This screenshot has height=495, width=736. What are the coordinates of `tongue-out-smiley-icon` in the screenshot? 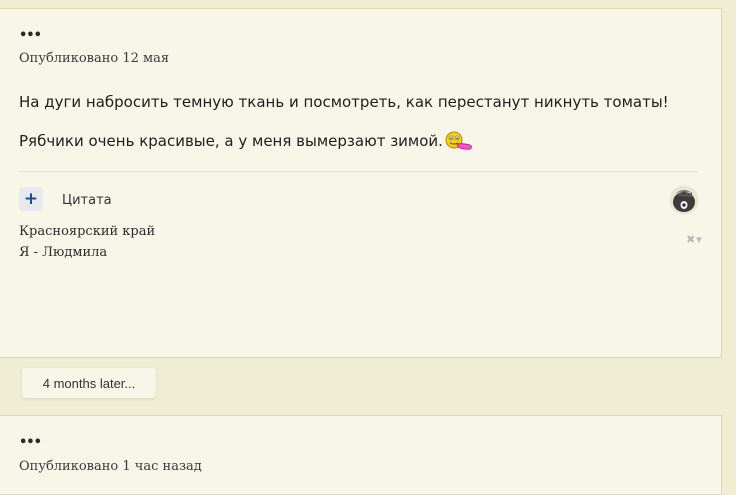 It's located at (458, 140).